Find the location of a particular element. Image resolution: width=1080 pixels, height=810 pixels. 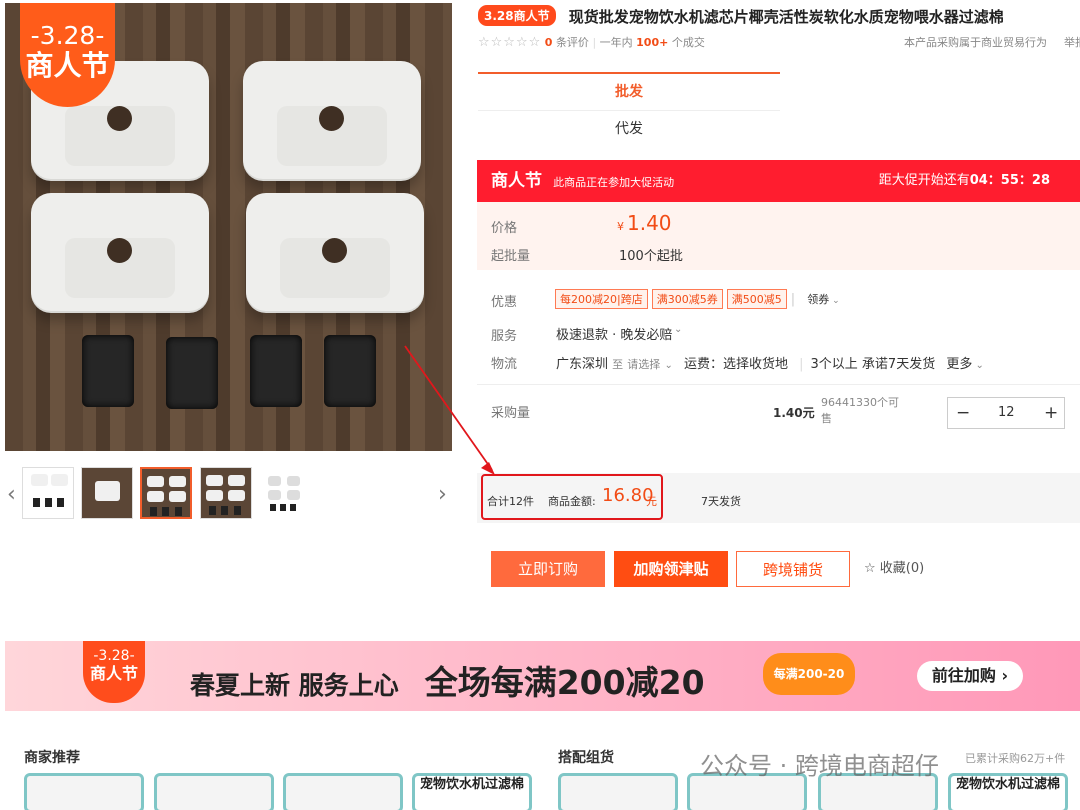

product-title: 3.28商人节 现货批发宠物饮水机滤芯片椰壳活性炭软化水质宠物喂水器过滤棉 is located at coordinates (778, 17).